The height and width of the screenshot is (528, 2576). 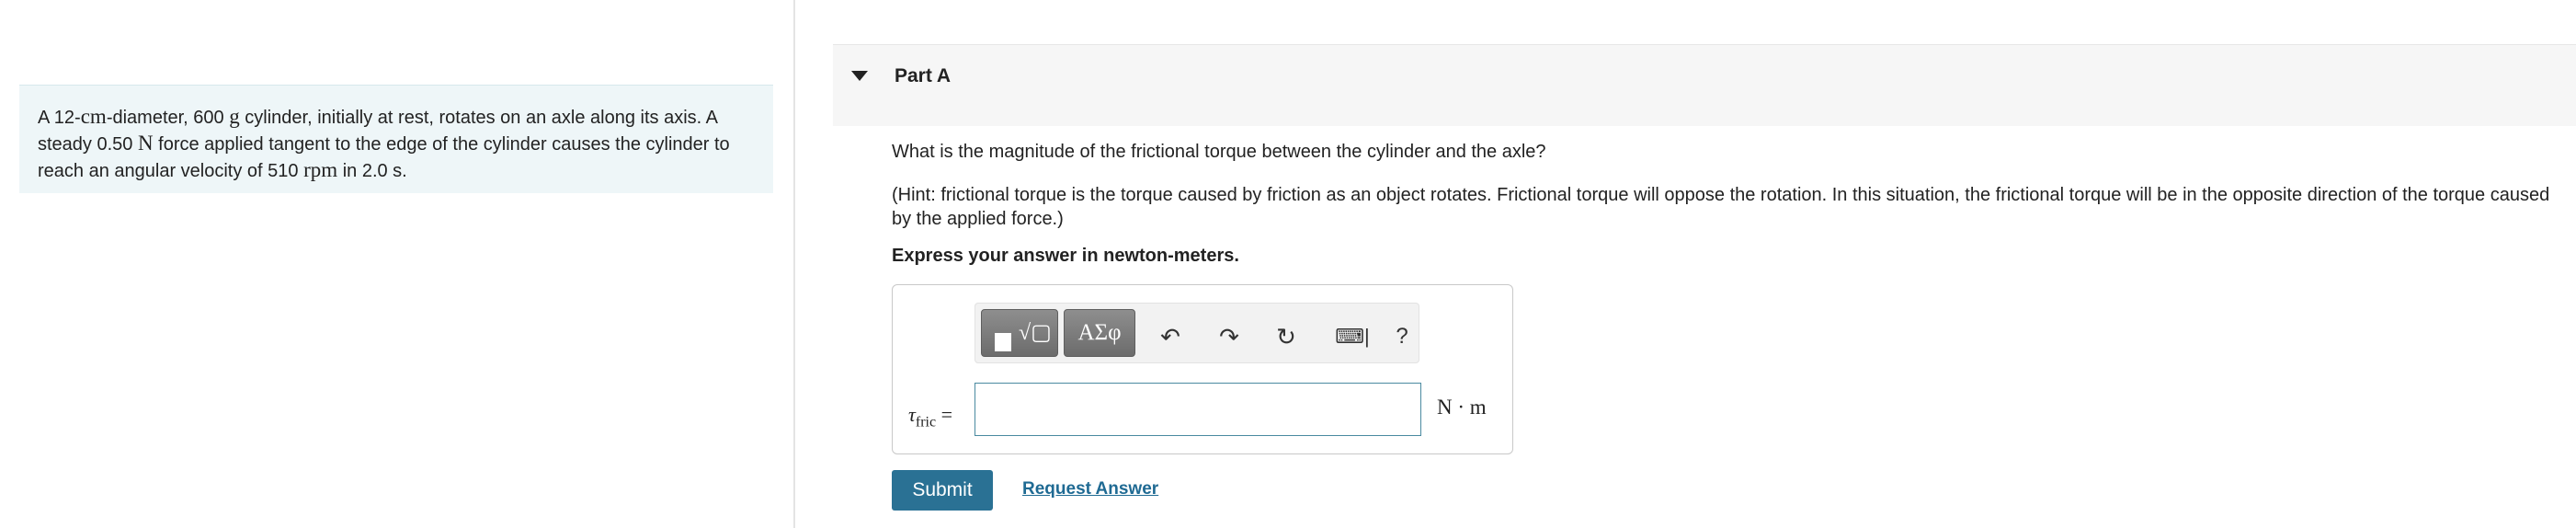 I want to click on math-toolbar: √▢ ΑΣφ ↶ ↷ ↻ ⌨| ?, so click(x=1197, y=333).